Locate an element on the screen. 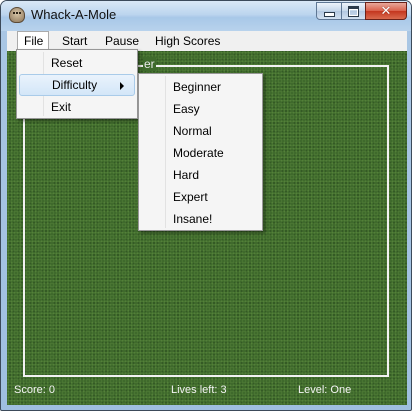 Image resolution: width=414 pixels, height=413 pixels. play-area-label: er is located at coordinates (149, 64).